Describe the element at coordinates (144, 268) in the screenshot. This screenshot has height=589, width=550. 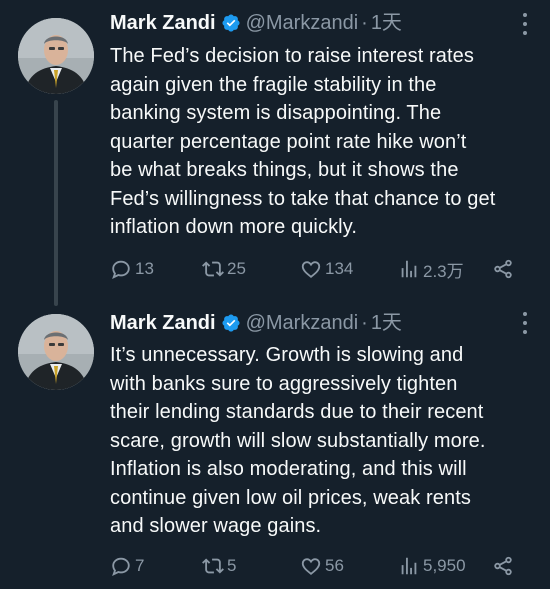
I see `reply-count: 13` at that location.